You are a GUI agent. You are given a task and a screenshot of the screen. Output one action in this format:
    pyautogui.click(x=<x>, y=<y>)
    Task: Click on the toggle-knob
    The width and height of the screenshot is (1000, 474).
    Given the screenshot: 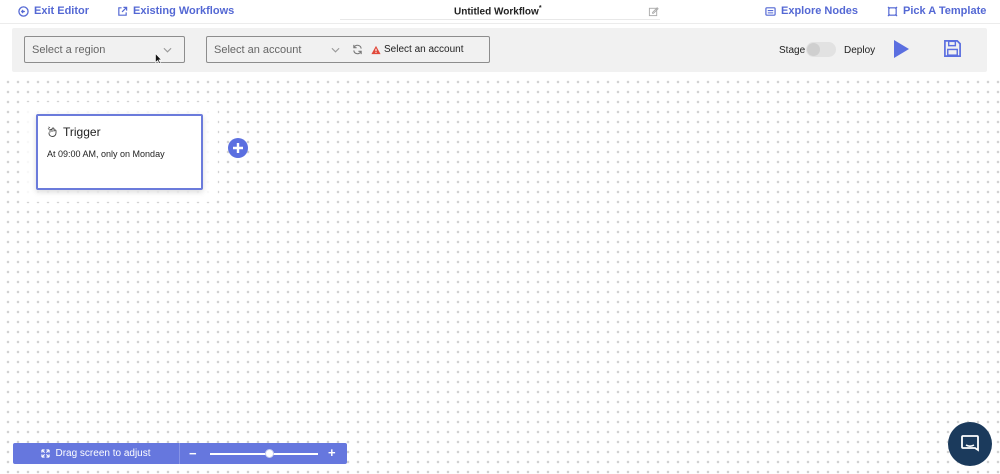 What is the action you would take?
    pyautogui.click(x=813, y=49)
    